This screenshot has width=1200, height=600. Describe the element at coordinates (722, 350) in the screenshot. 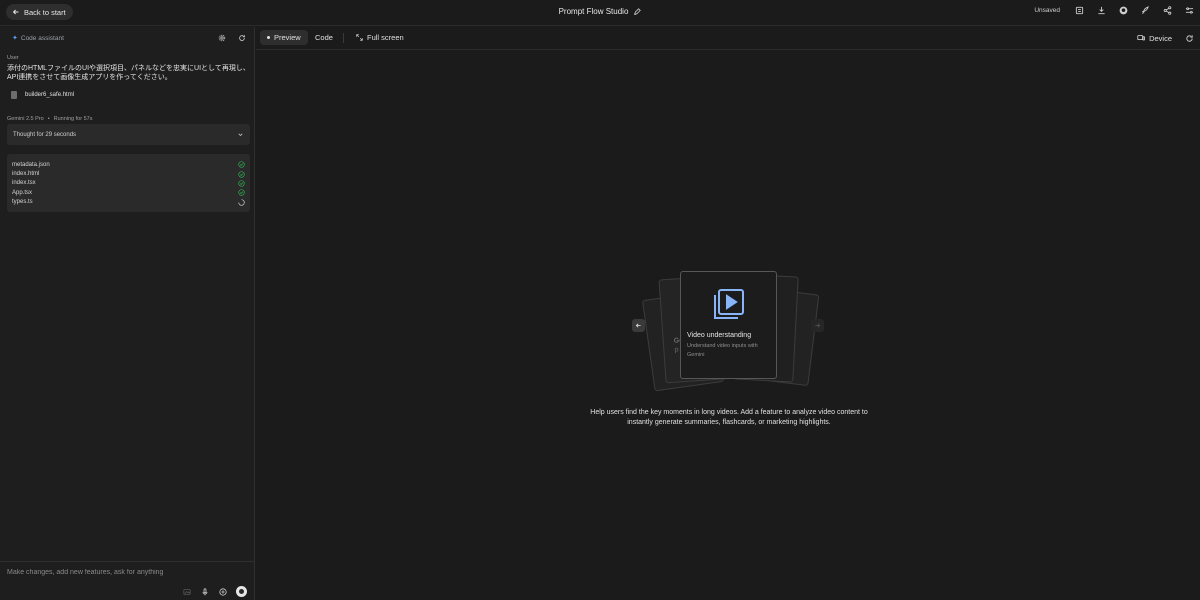

I see `feature-card-description: Understand video inputs with Gemini` at that location.